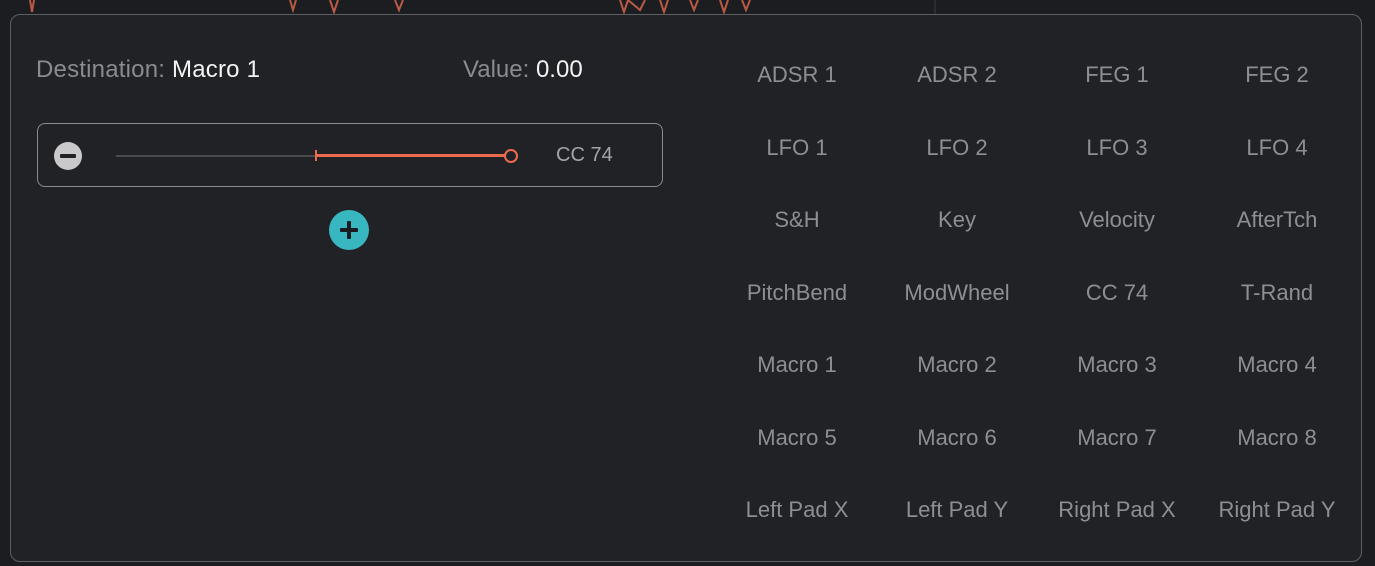 This screenshot has width=1375, height=566. Describe the element at coordinates (797, 438) in the screenshot. I see `source-button: Macro 5` at that location.